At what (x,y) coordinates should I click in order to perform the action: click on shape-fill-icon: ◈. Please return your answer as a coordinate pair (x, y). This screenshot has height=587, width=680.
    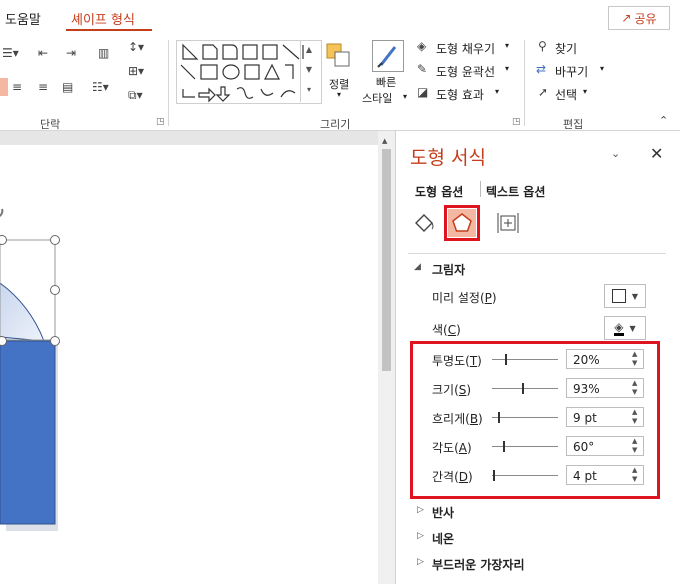
    Looking at the image, I should click on (421, 46).